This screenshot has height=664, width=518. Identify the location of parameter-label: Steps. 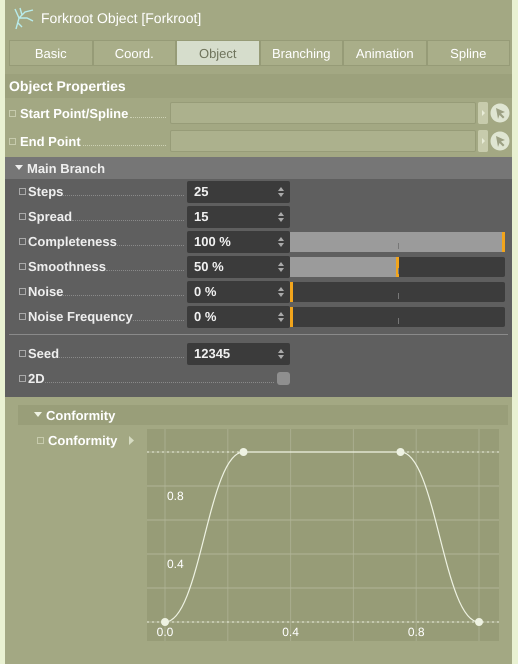
(46, 191).